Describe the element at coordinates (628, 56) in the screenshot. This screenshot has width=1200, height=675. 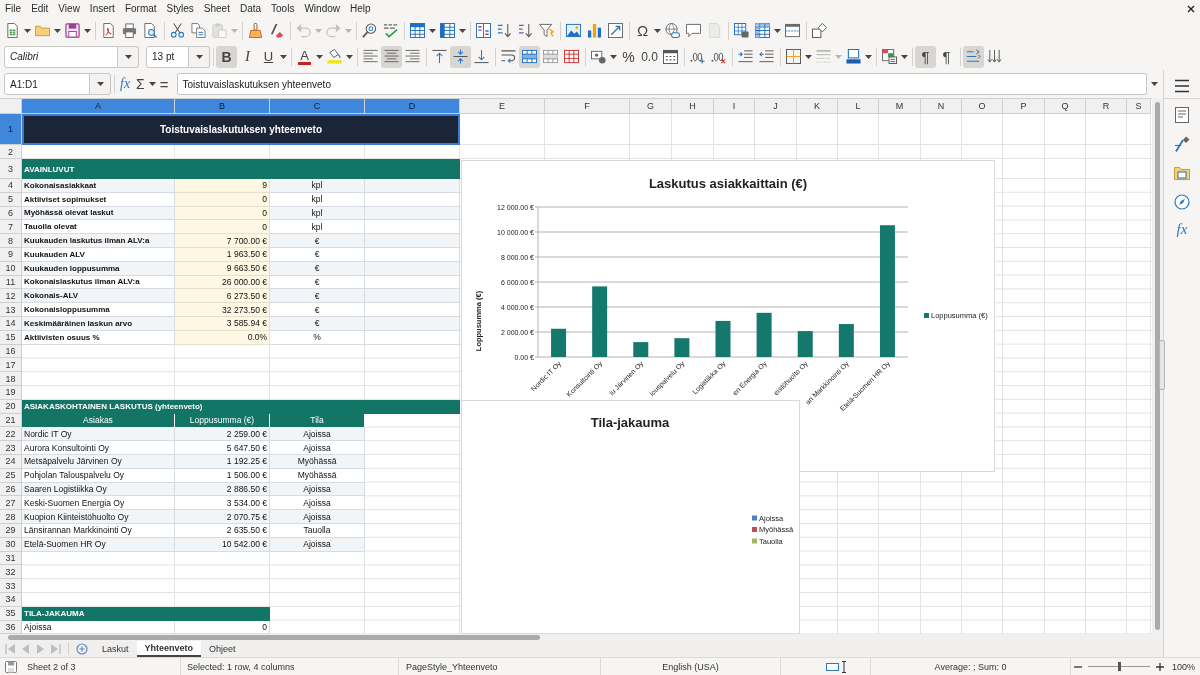
I see `percent-format-button: %` at that location.